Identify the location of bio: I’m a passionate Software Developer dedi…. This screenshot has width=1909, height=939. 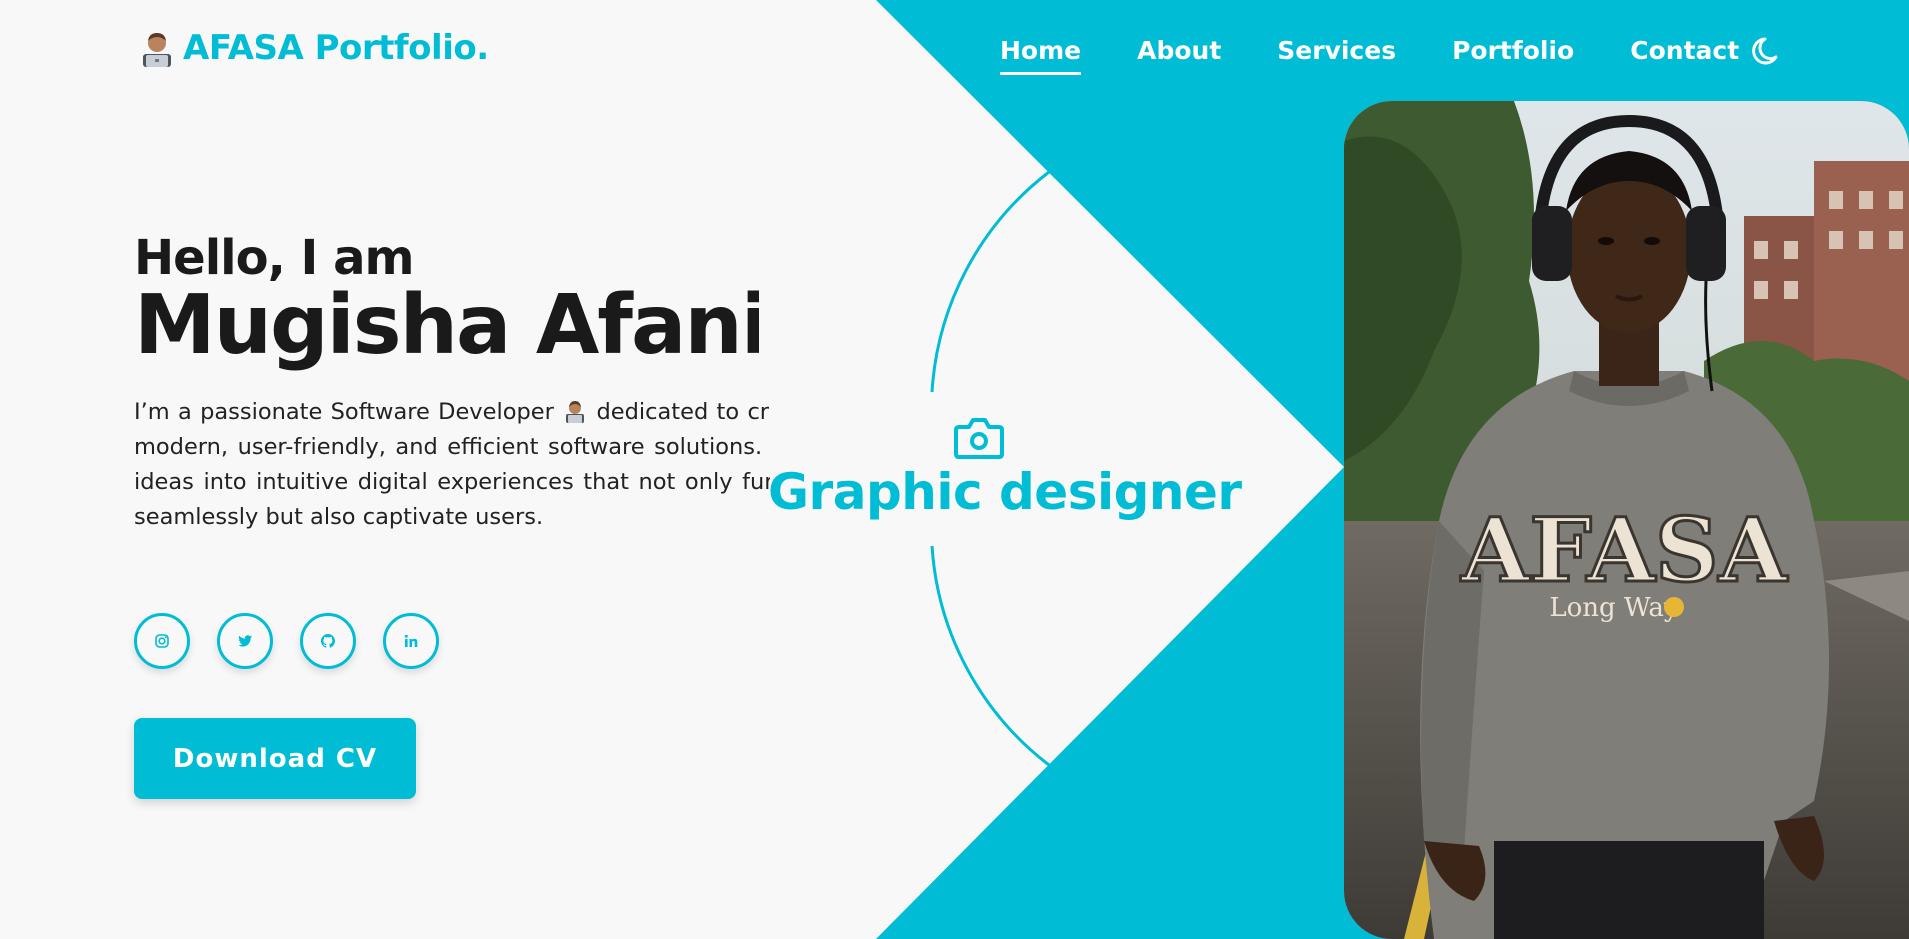
(452, 482).